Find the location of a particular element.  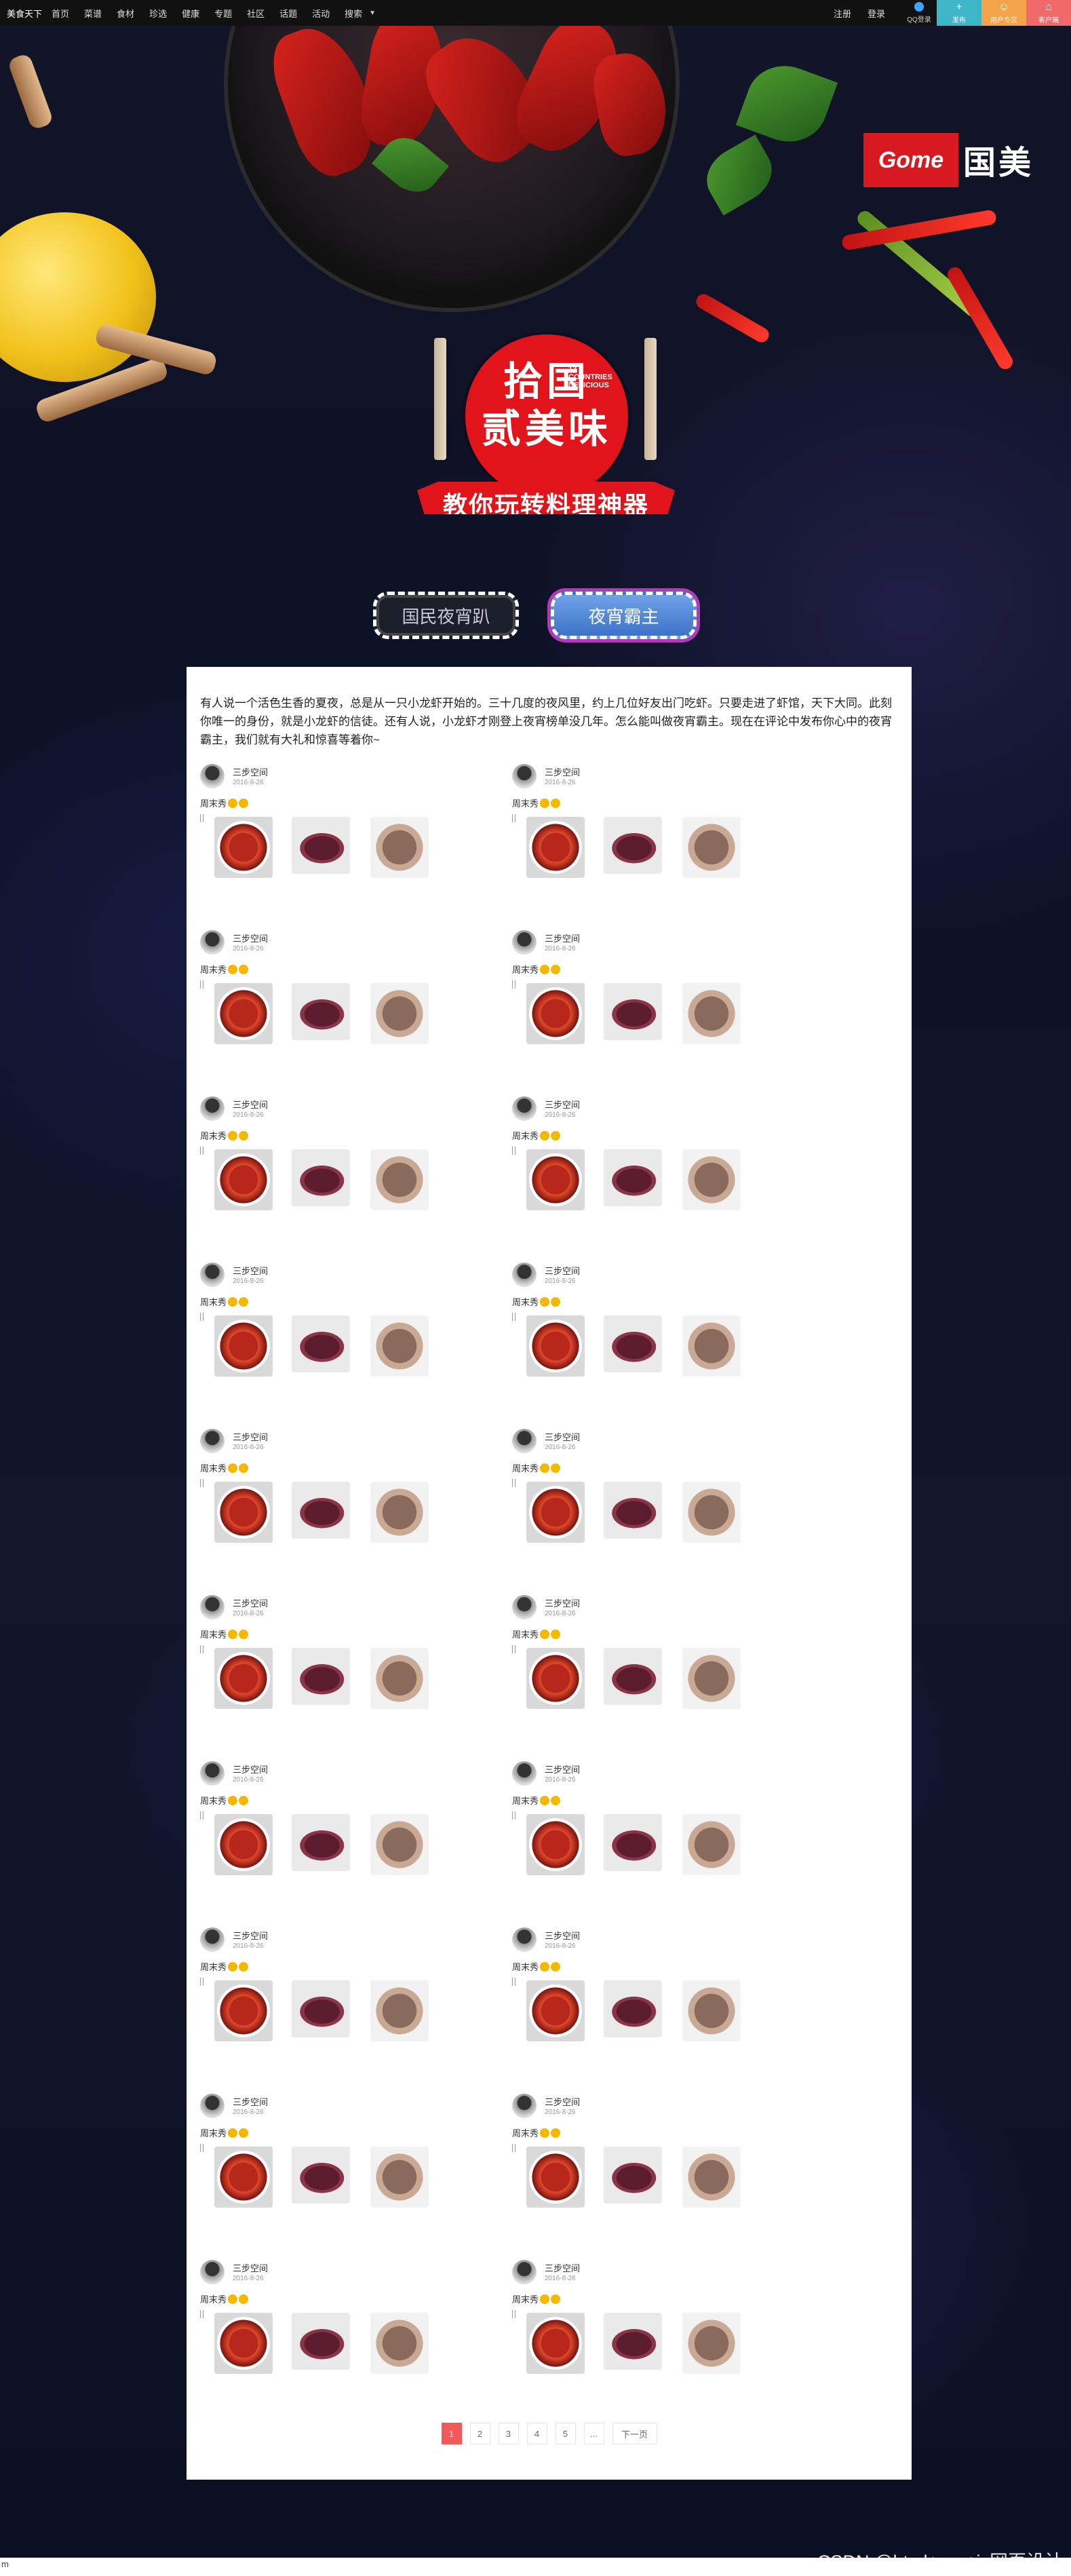

nav-community: 社区 is located at coordinates (256, 14).